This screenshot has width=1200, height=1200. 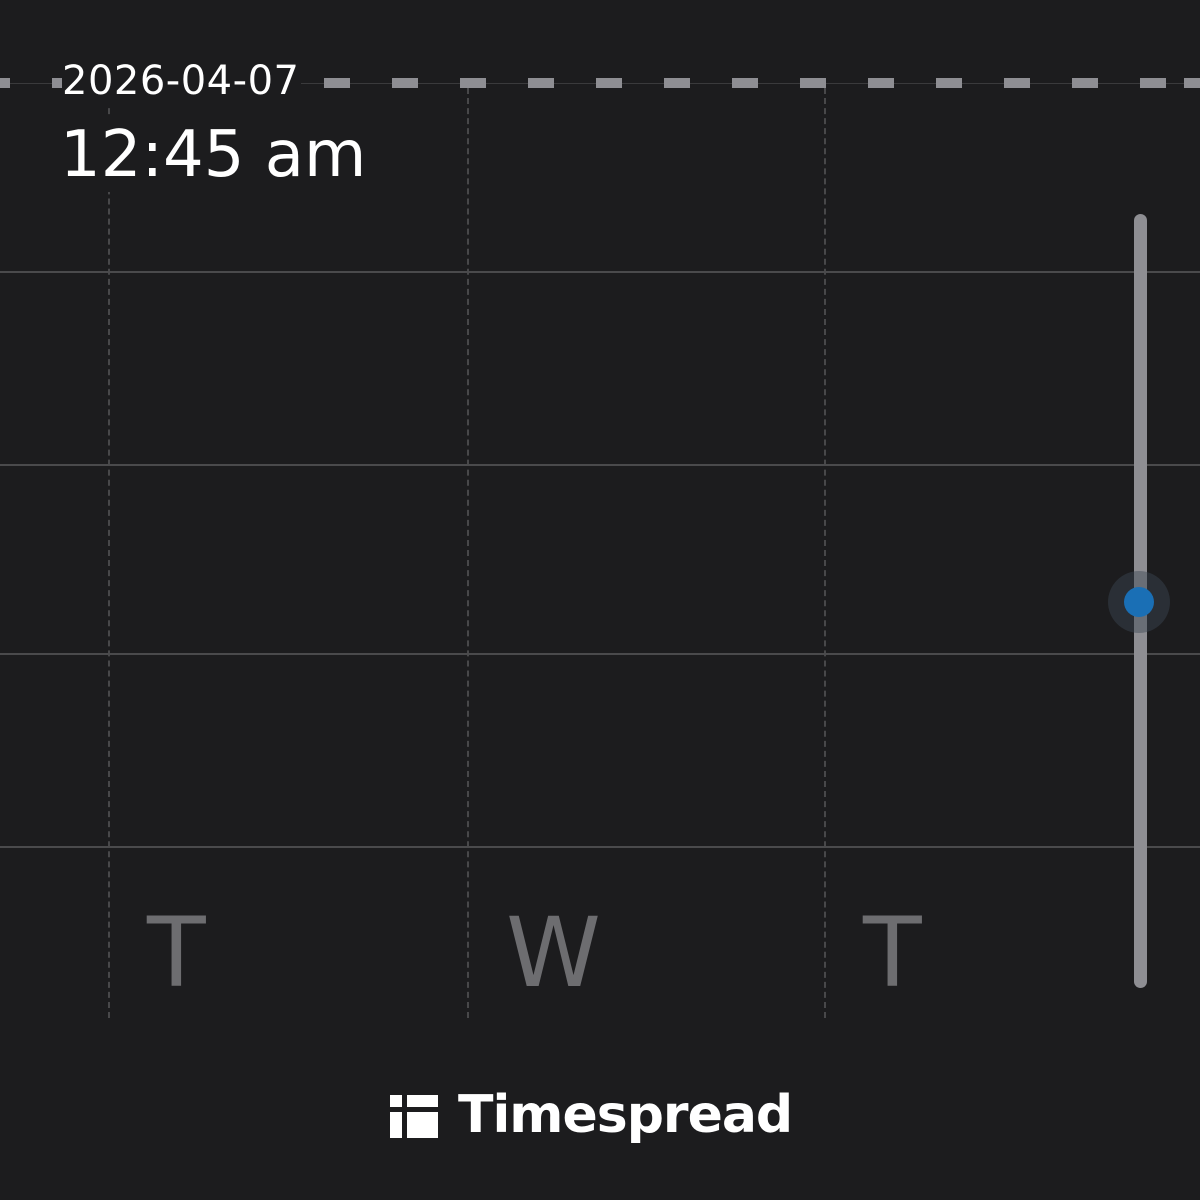 What do you see at coordinates (892, 953) in the screenshot?
I see `day-label-thursday: T` at bounding box center [892, 953].